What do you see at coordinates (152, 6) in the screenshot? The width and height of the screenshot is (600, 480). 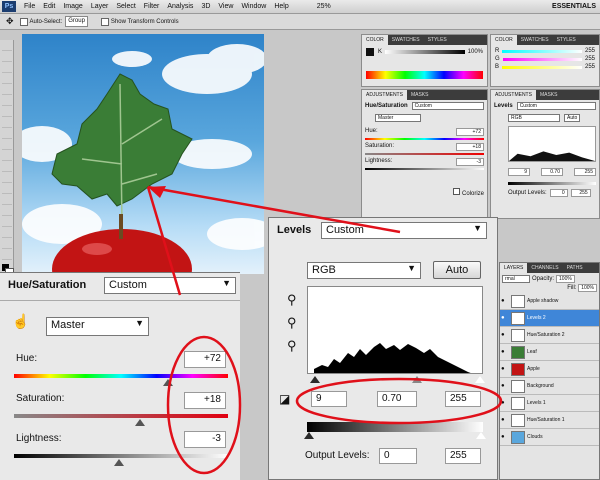 I see `menu-filter: Filter` at bounding box center [152, 6].